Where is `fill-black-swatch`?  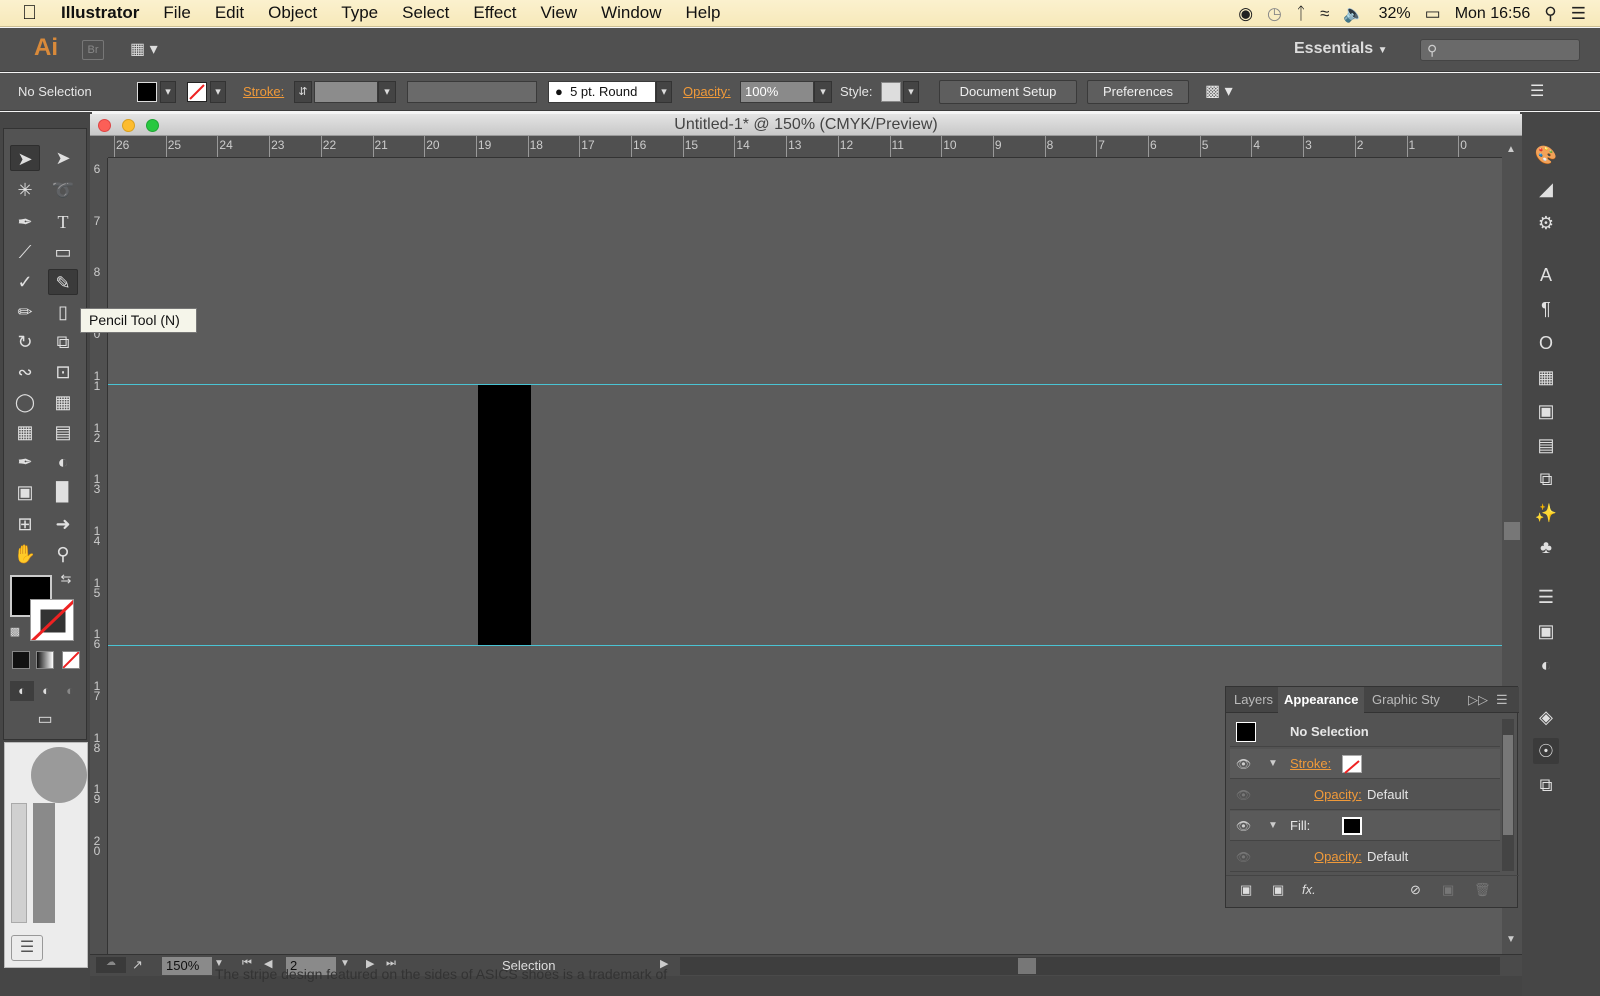 fill-black-swatch is located at coordinates (1352, 826).